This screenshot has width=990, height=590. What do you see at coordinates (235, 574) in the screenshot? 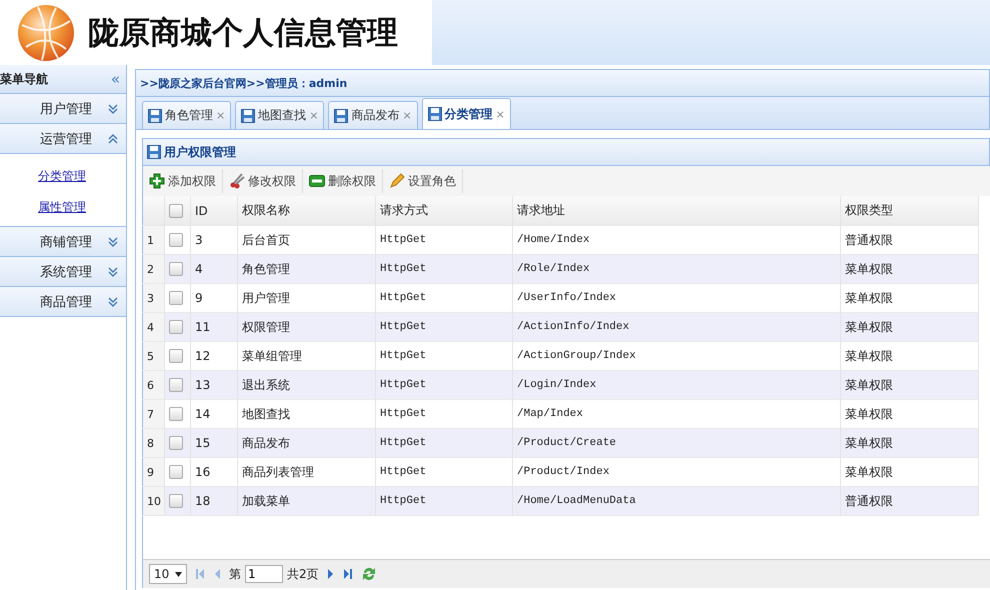
I see `page-prefix: 第` at bounding box center [235, 574].